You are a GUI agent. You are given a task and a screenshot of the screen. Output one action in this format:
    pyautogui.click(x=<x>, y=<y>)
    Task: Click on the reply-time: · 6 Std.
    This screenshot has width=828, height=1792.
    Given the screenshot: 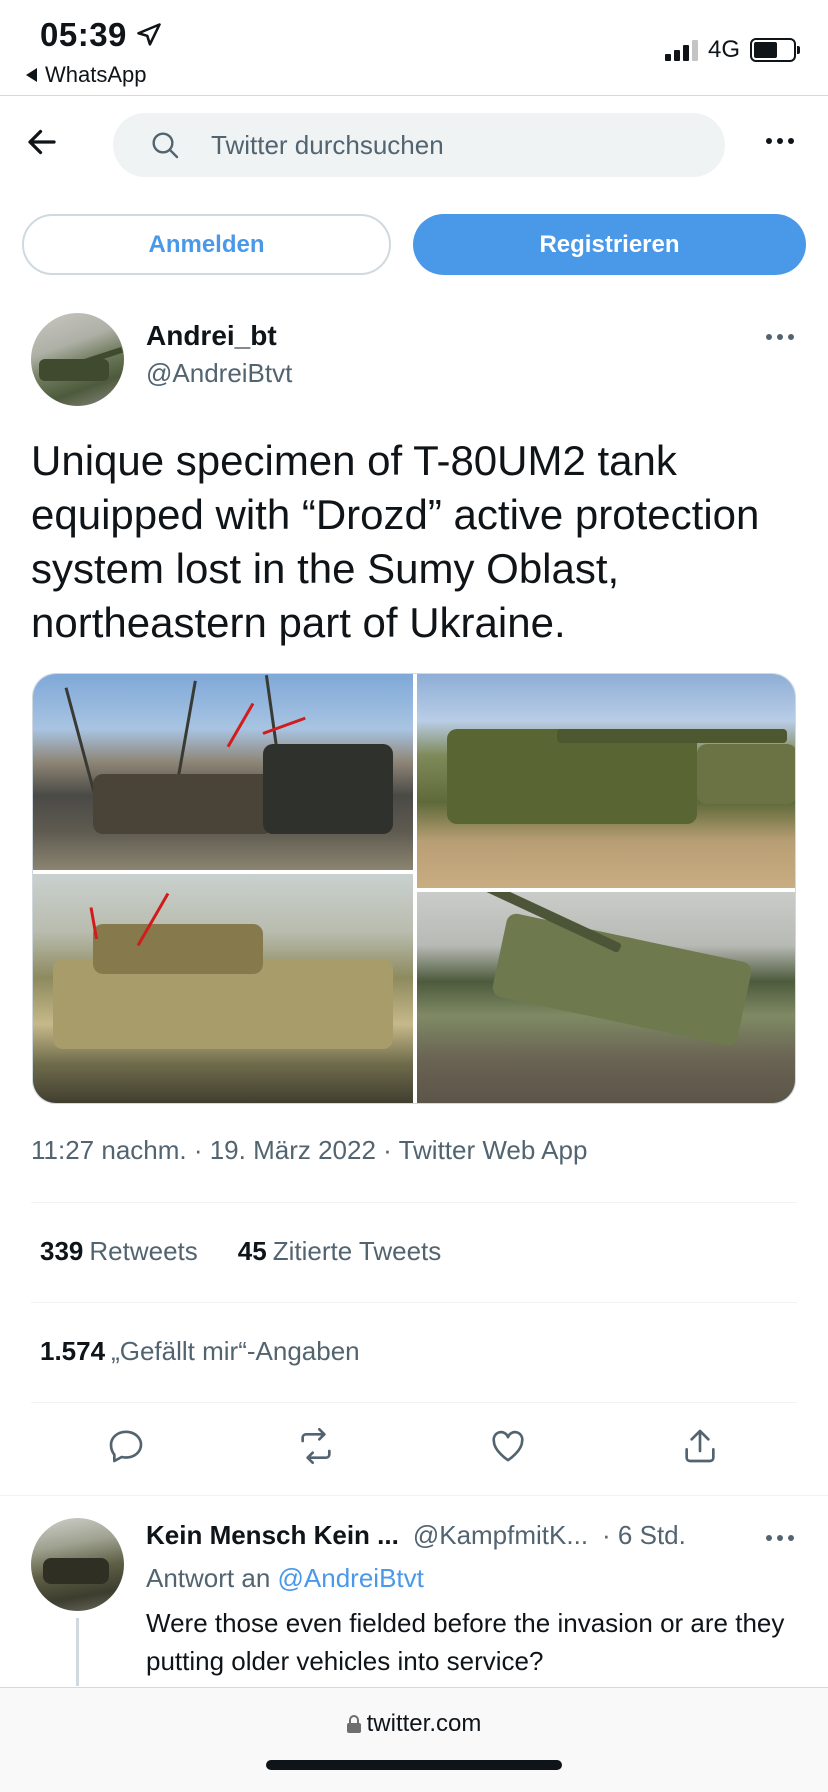 What is the action you would take?
    pyautogui.click(x=644, y=1535)
    